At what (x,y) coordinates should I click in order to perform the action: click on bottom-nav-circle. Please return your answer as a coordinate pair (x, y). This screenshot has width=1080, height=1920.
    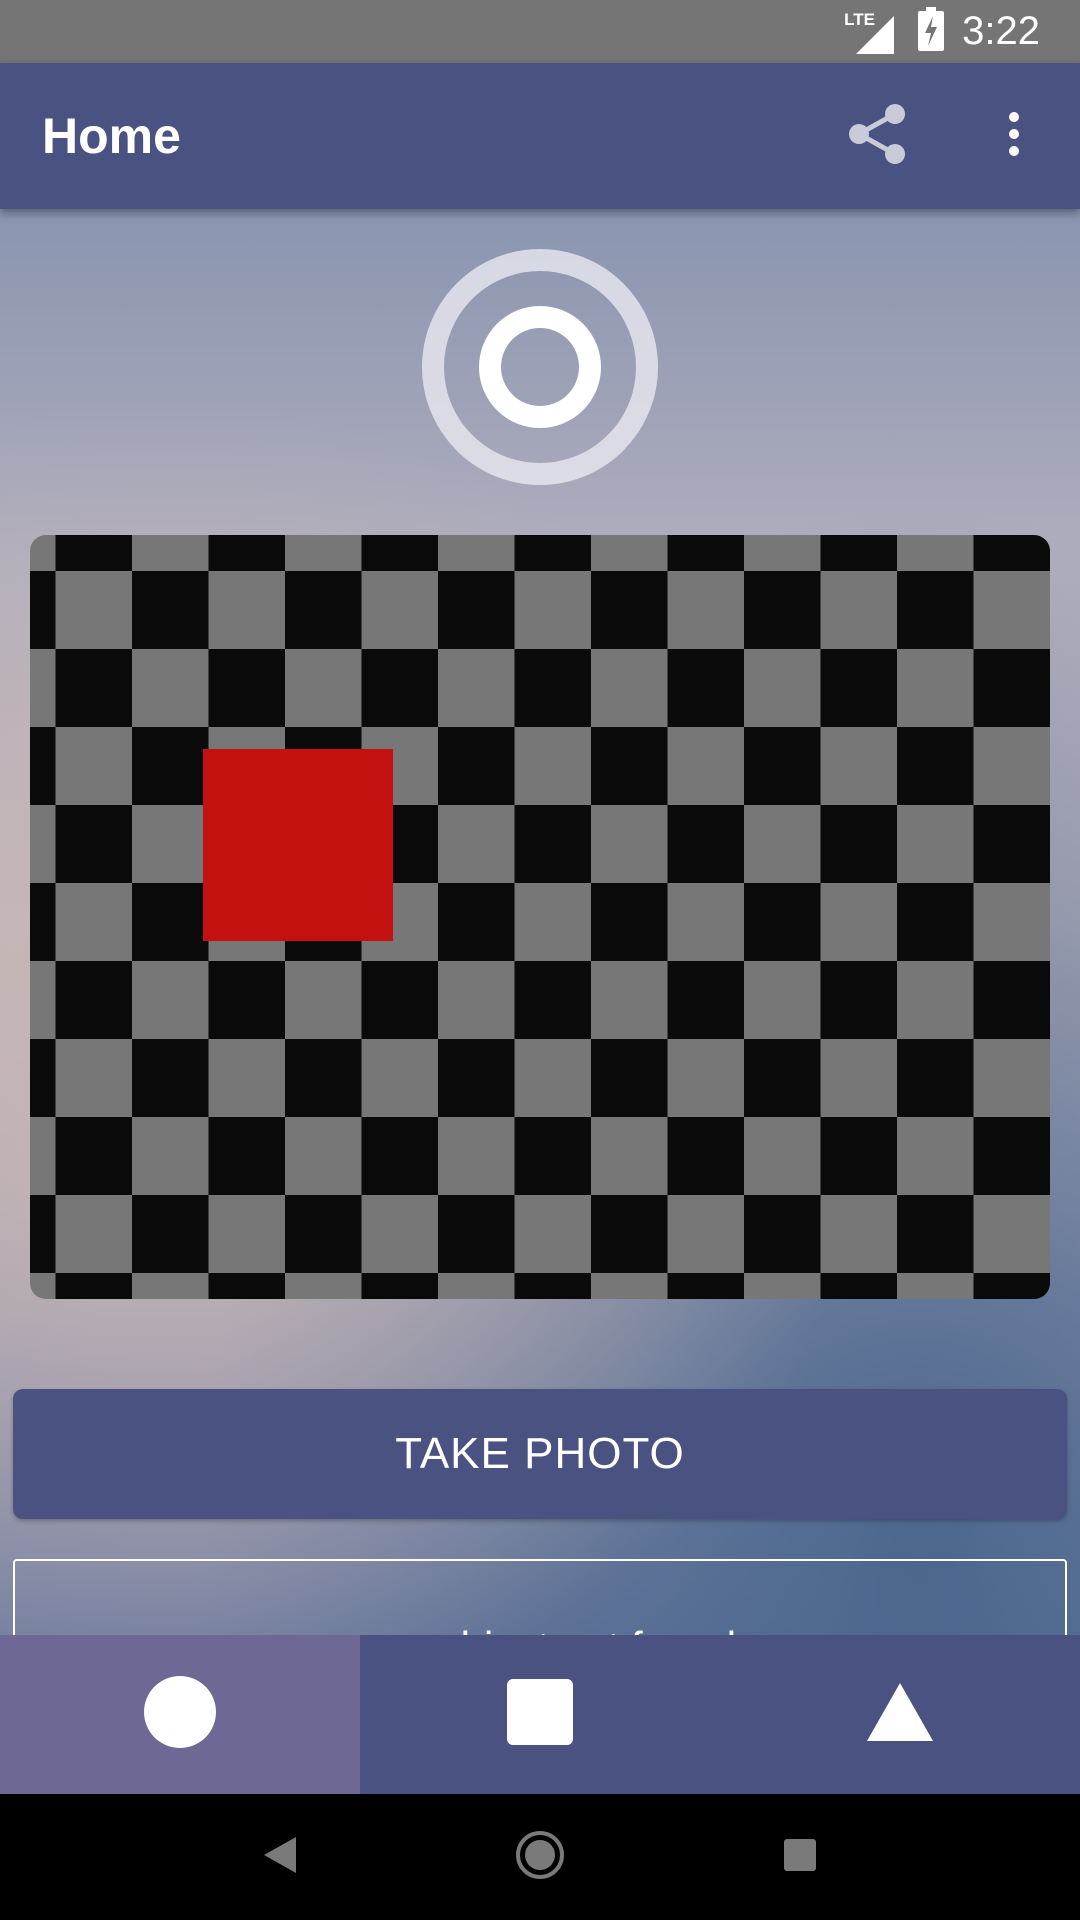
    Looking at the image, I should click on (180, 1714).